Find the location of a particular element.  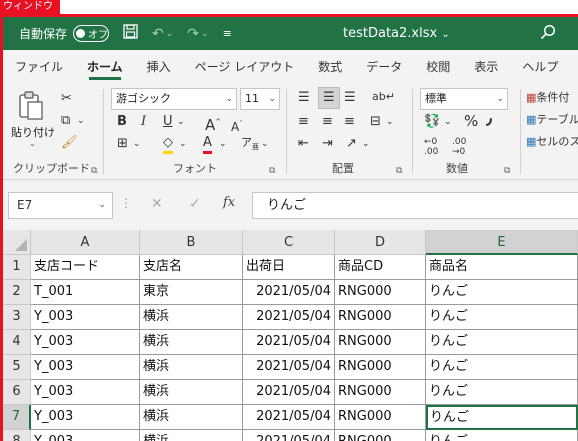

font-size-select: 11 ⌄ is located at coordinates (260, 99).